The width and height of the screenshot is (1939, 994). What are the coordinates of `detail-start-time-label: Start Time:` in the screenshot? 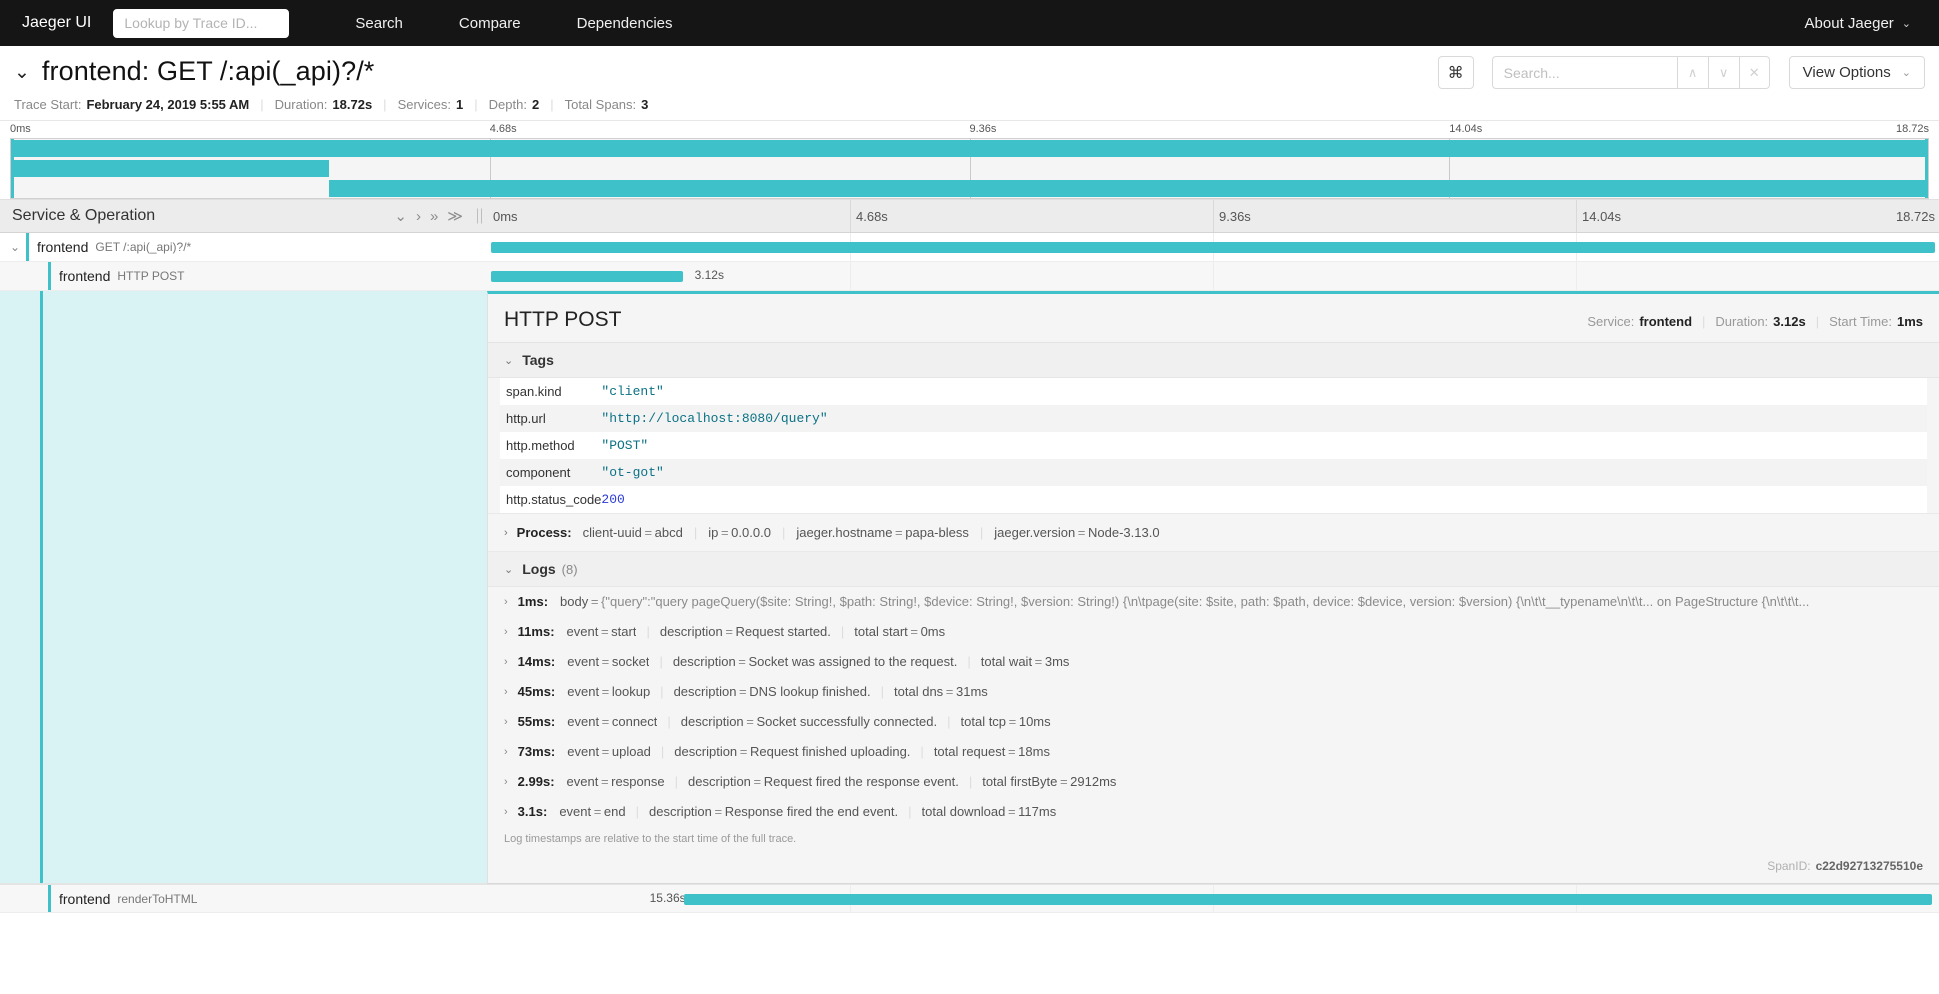 It's located at (1860, 321).